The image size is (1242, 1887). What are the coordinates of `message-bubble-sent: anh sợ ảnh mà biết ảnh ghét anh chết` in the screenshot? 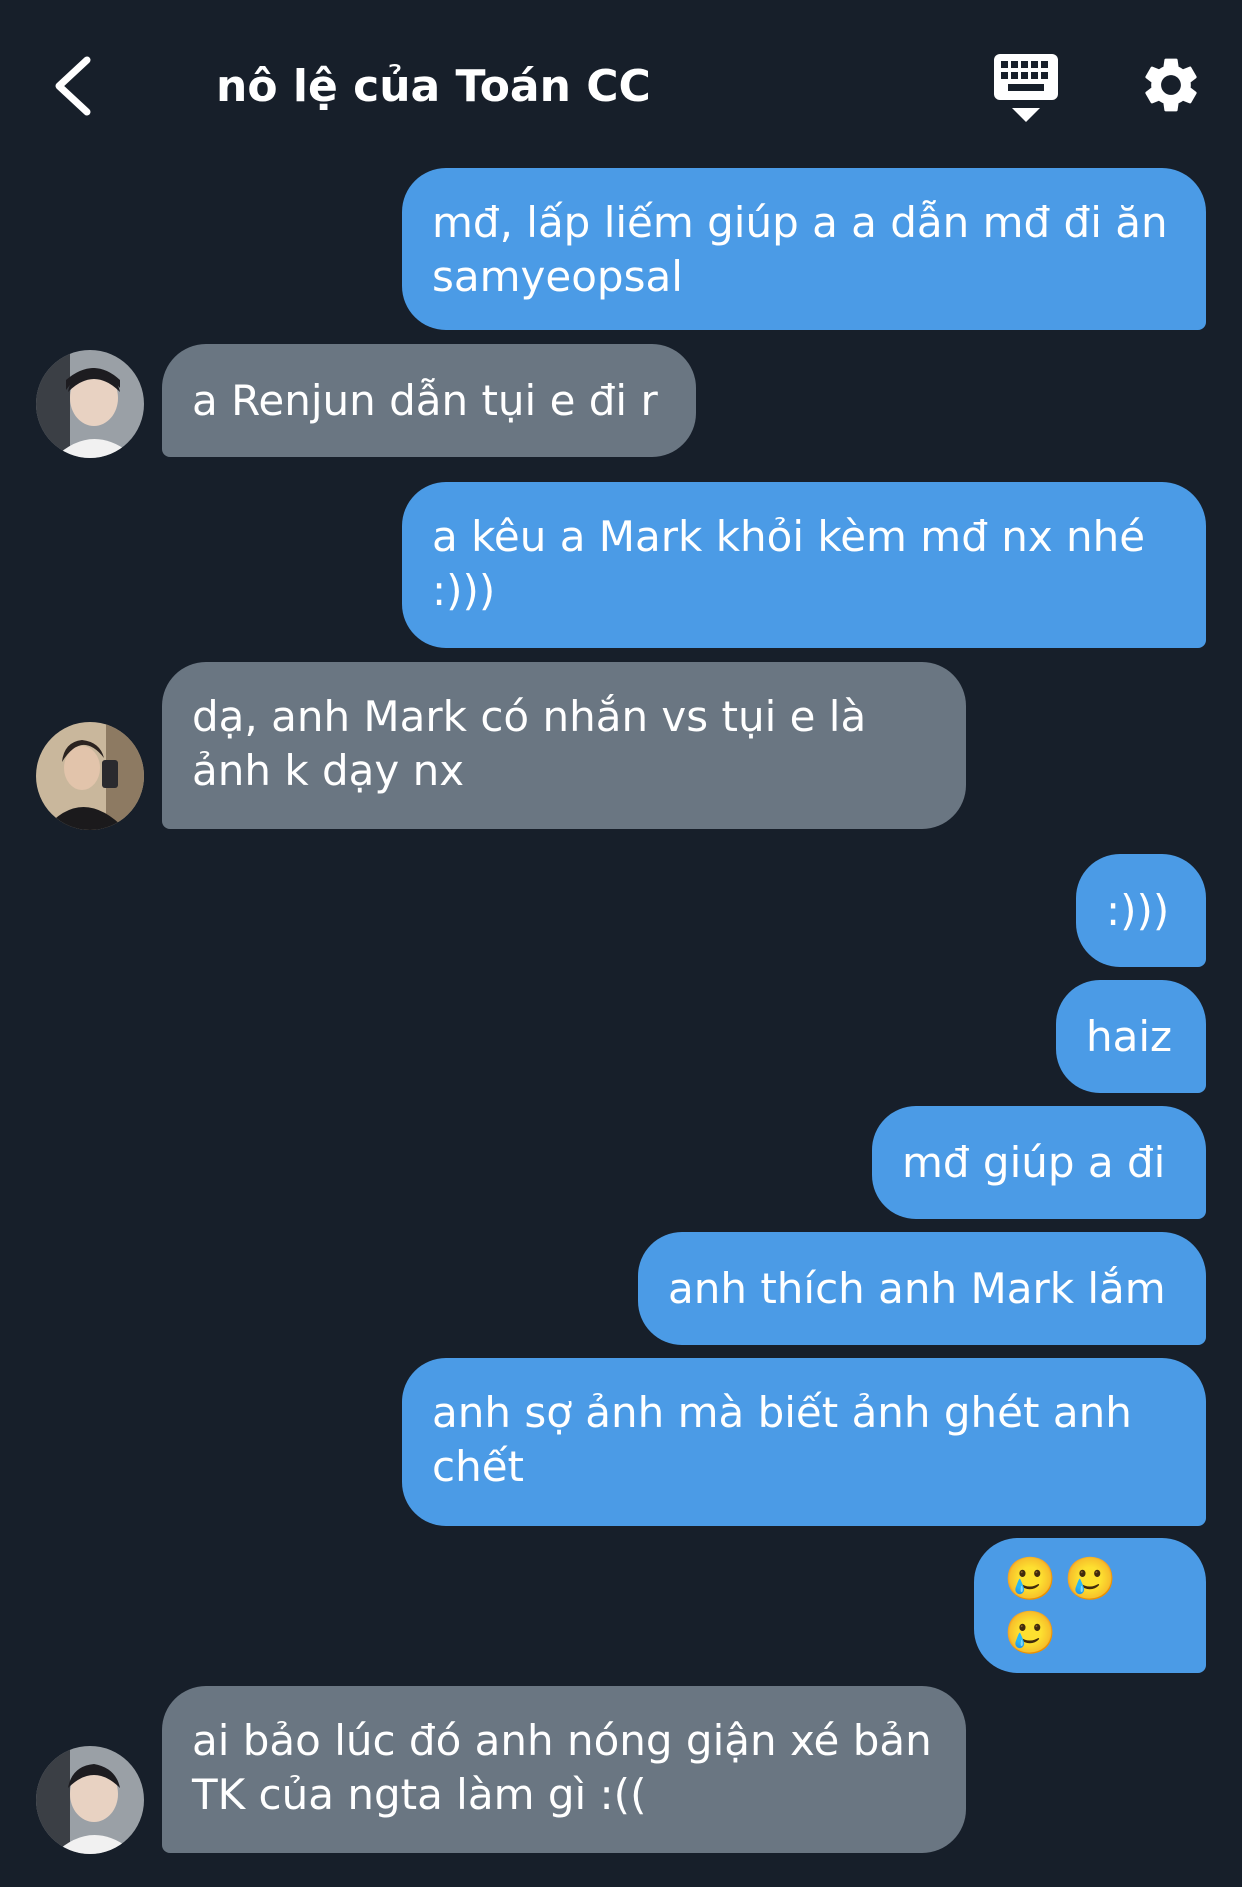 It's located at (804, 1442).